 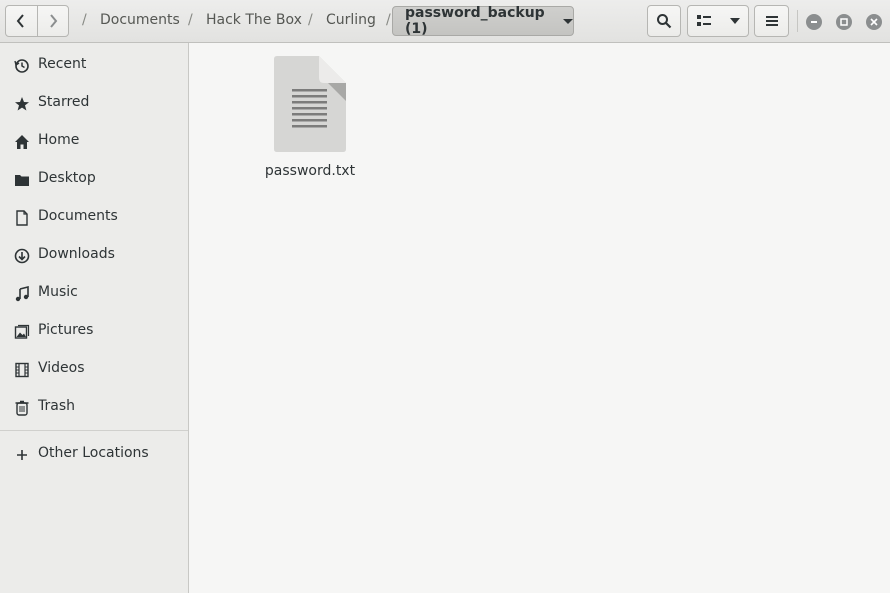 I want to click on sidebar-item-pictures: Pictures, so click(x=94, y=330).